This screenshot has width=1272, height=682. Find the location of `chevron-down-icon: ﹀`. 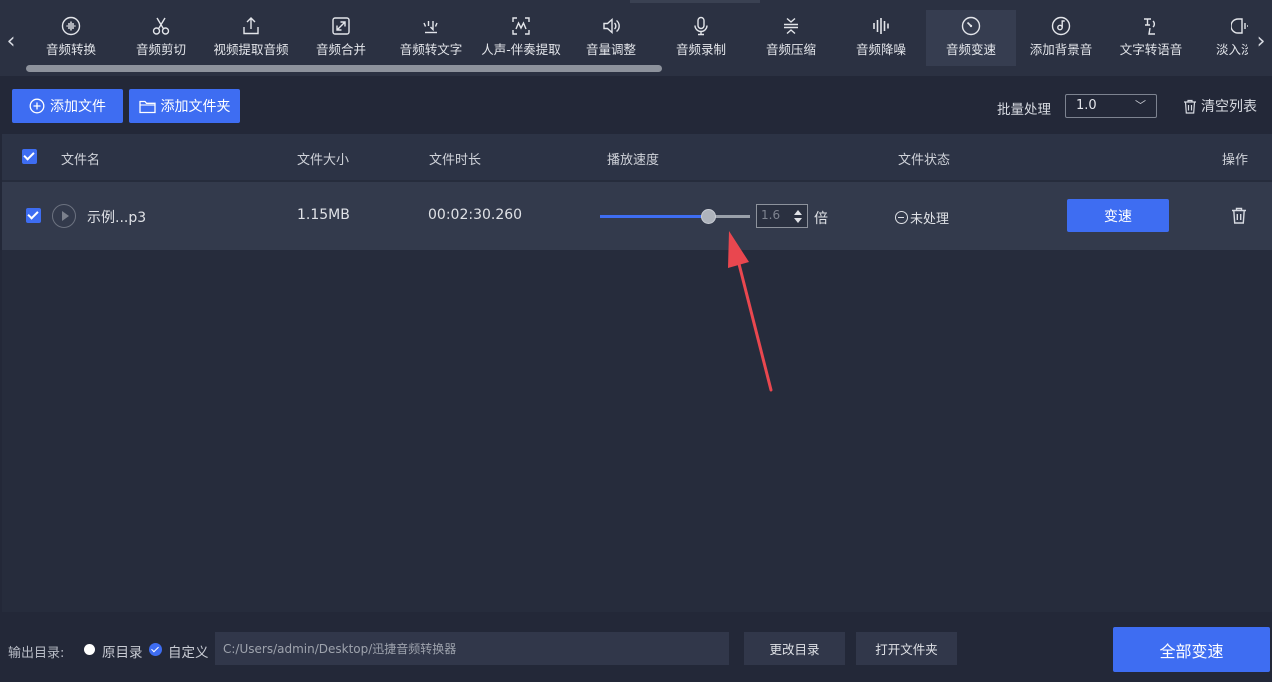

chevron-down-icon: ﹀ is located at coordinates (1140, 105).